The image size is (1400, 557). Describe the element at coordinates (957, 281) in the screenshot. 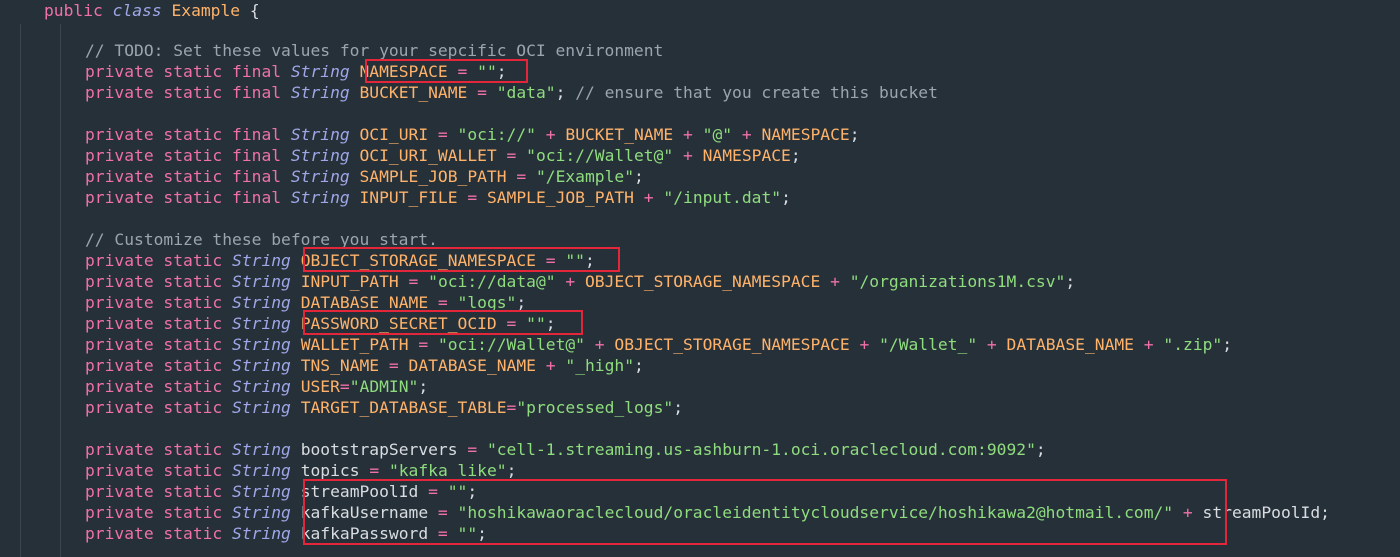

I see `string-literal: "/organizations1M.csv"` at that location.